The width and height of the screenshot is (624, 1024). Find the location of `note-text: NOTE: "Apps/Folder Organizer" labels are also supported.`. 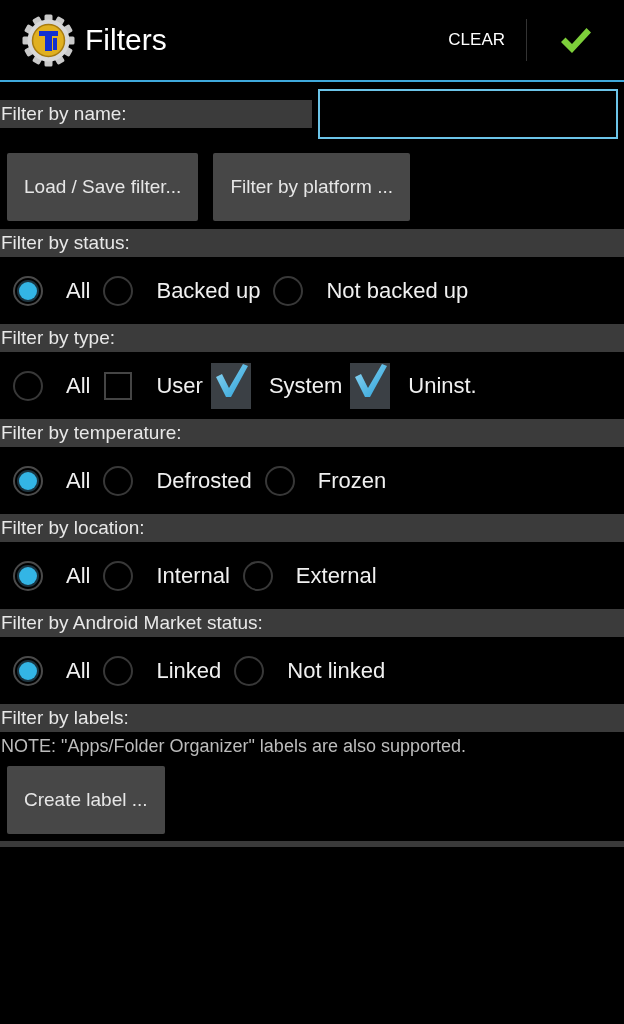

note-text: NOTE: "Apps/Folder Organizer" labels are also supported. is located at coordinates (233, 746).